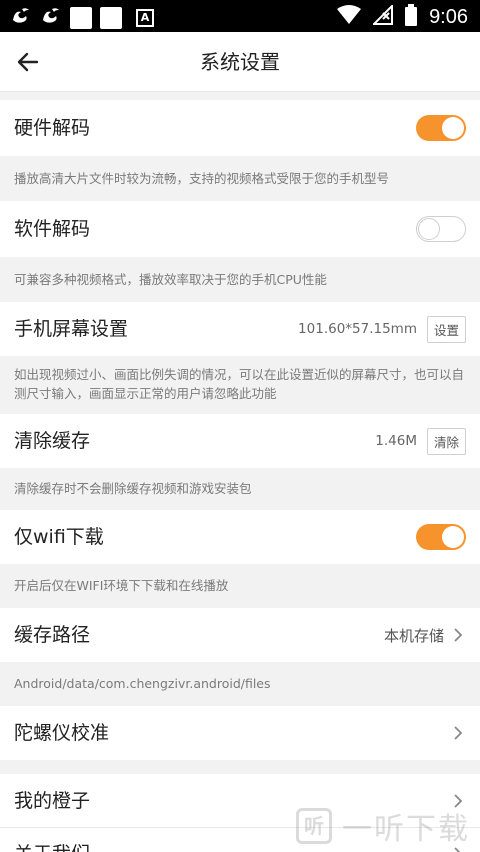 The height and width of the screenshot is (852, 480). What do you see at coordinates (145, 18) in the screenshot?
I see `a-icon: A` at bounding box center [145, 18].